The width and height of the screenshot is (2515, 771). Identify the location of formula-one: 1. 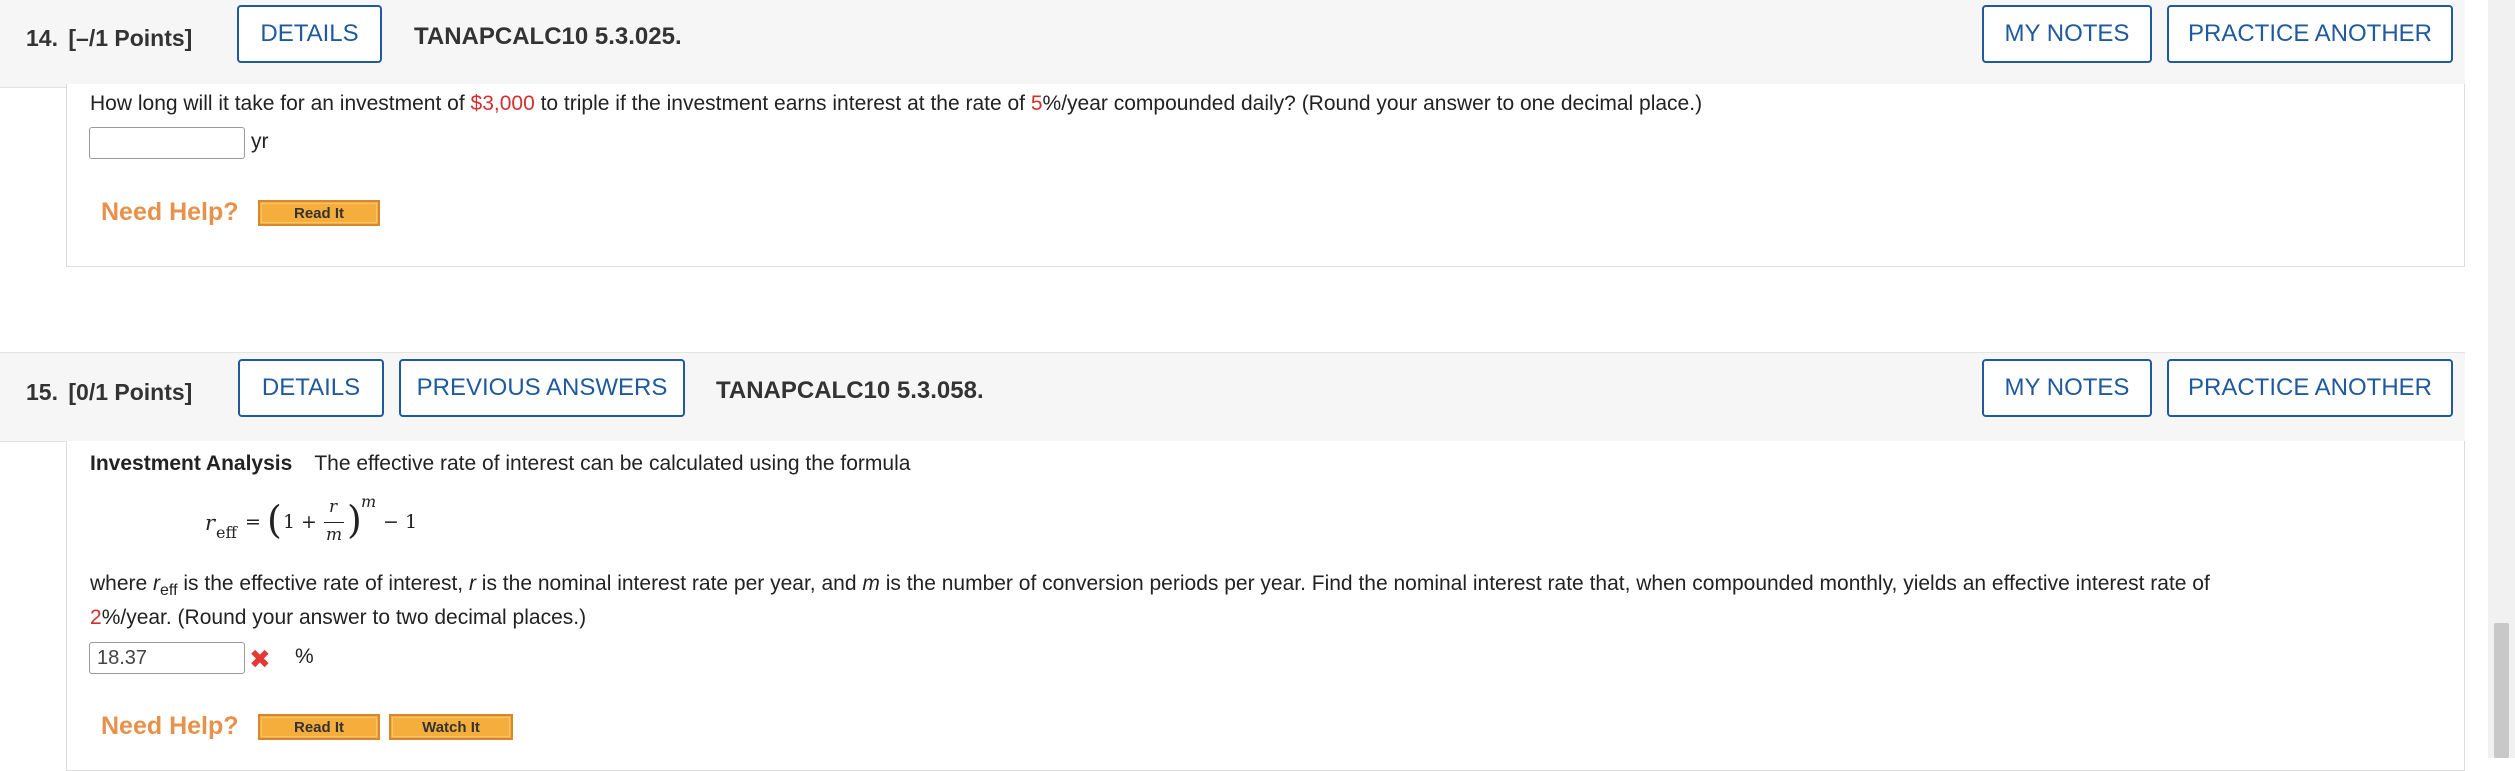
(289, 522).